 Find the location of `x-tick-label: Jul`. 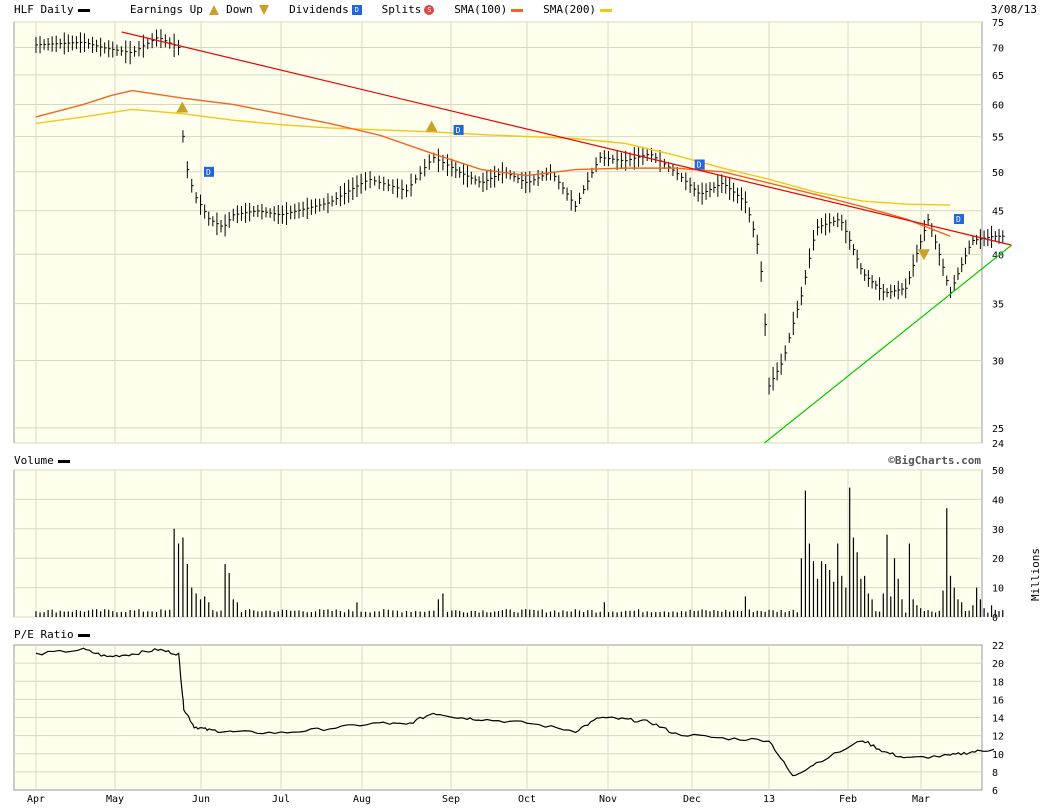

x-tick-label: Jul is located at coordinates (281, 799).